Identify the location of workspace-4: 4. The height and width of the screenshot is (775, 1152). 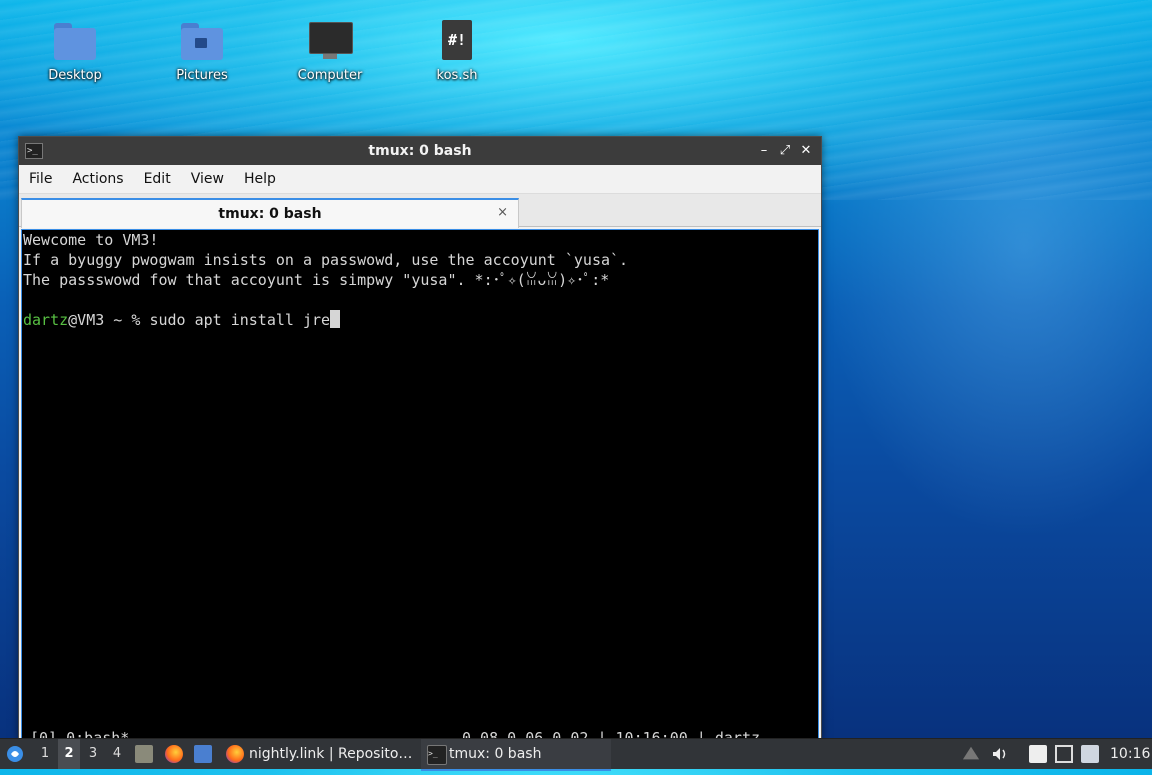
(117, 754).